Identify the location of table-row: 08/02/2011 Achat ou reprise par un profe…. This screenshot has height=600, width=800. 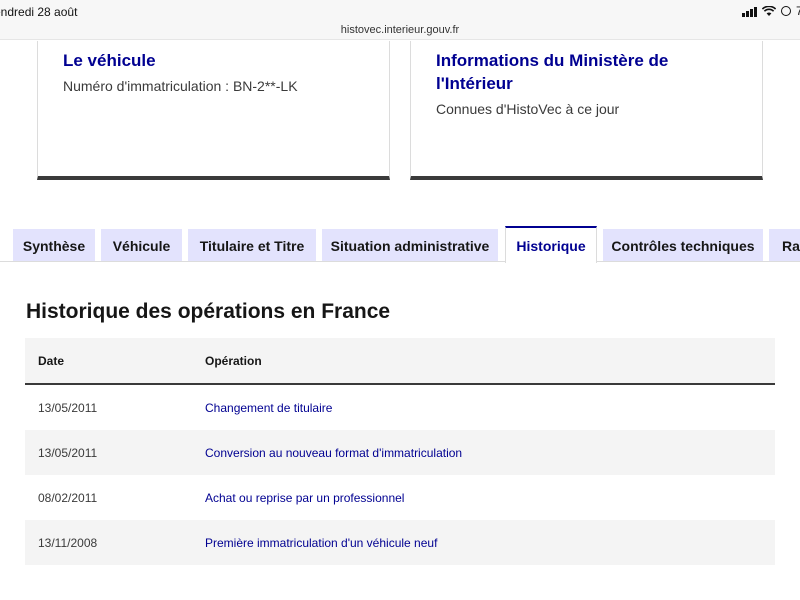
(400, 497).